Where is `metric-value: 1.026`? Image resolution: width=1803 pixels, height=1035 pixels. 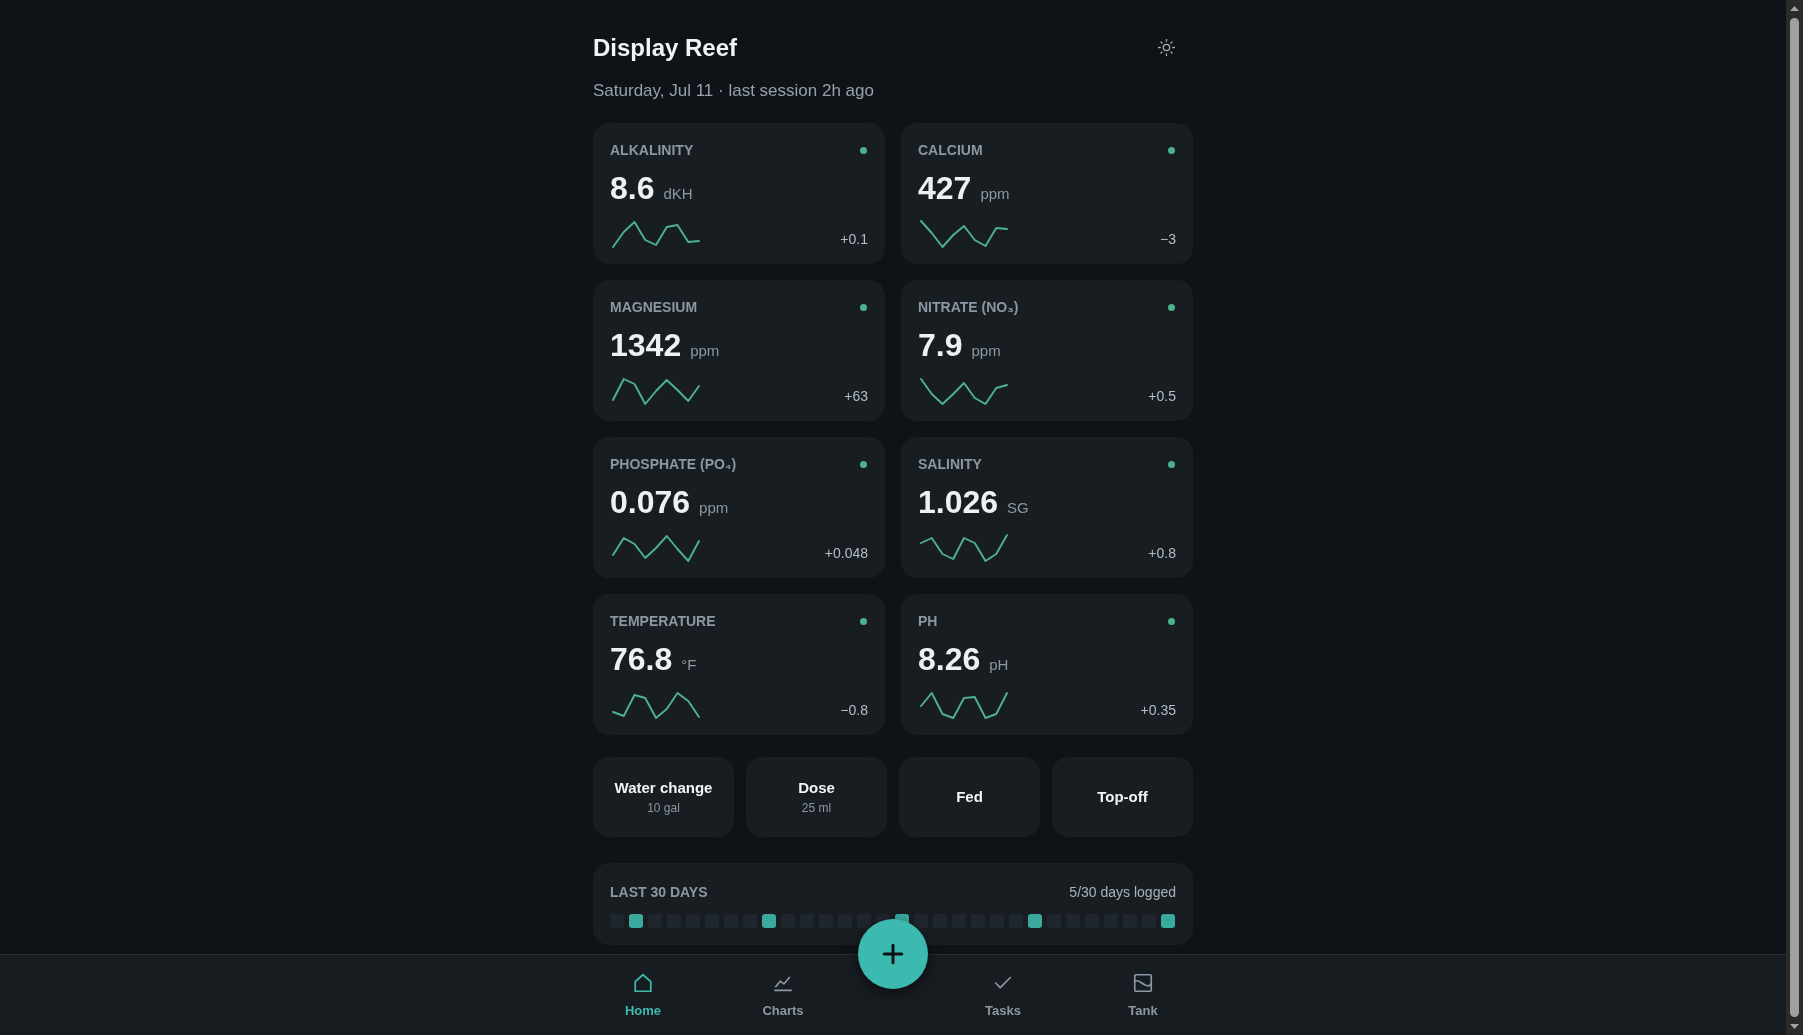 metric-value: 1.026 is located at coordinates (958, 502).